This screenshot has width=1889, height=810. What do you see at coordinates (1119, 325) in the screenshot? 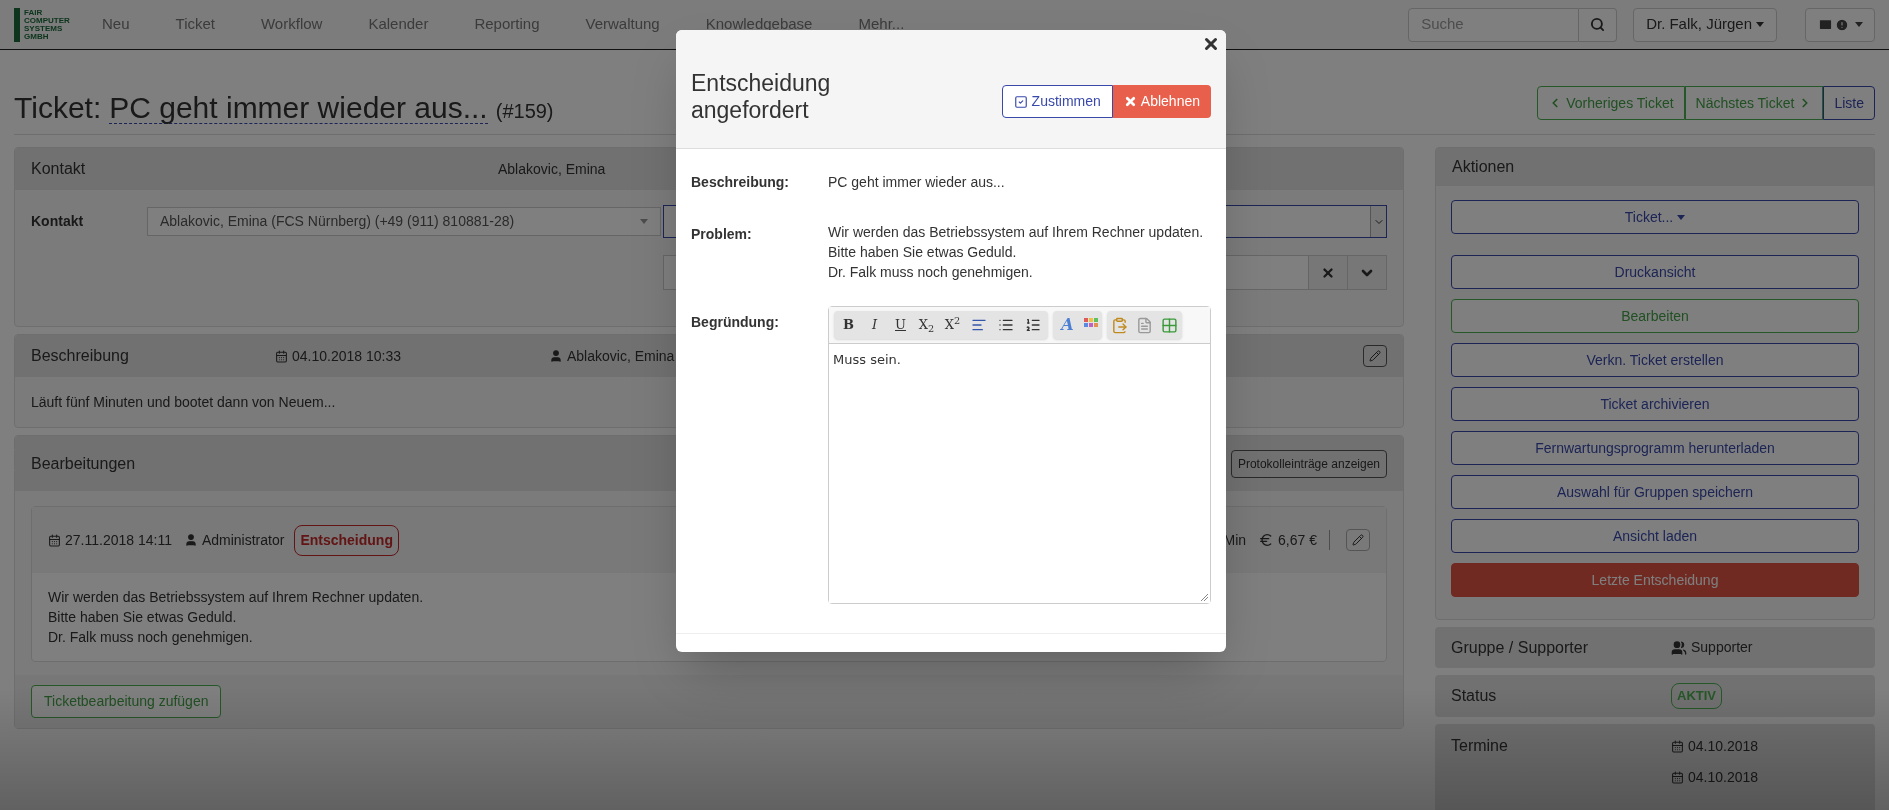
I see `paste-icon` at bounding box center [1119, 325].